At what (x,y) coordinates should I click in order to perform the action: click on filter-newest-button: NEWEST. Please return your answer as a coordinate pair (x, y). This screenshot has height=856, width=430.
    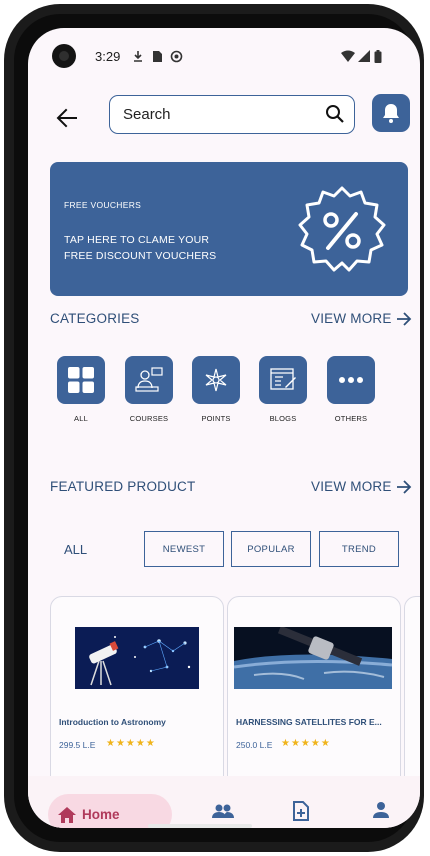
    Looking at the image, I should click on (184, 549).